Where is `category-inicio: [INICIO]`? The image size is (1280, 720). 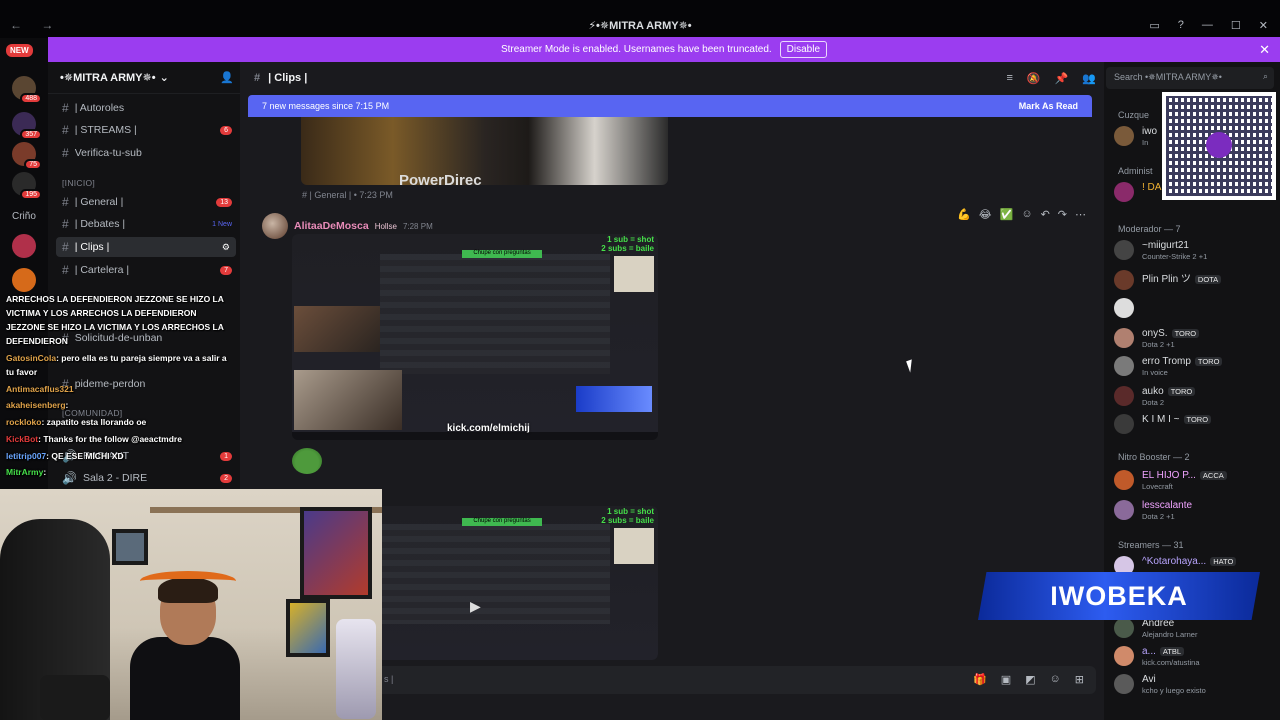
category-inicio: [INICIO] is located at coordinates (78, 183).